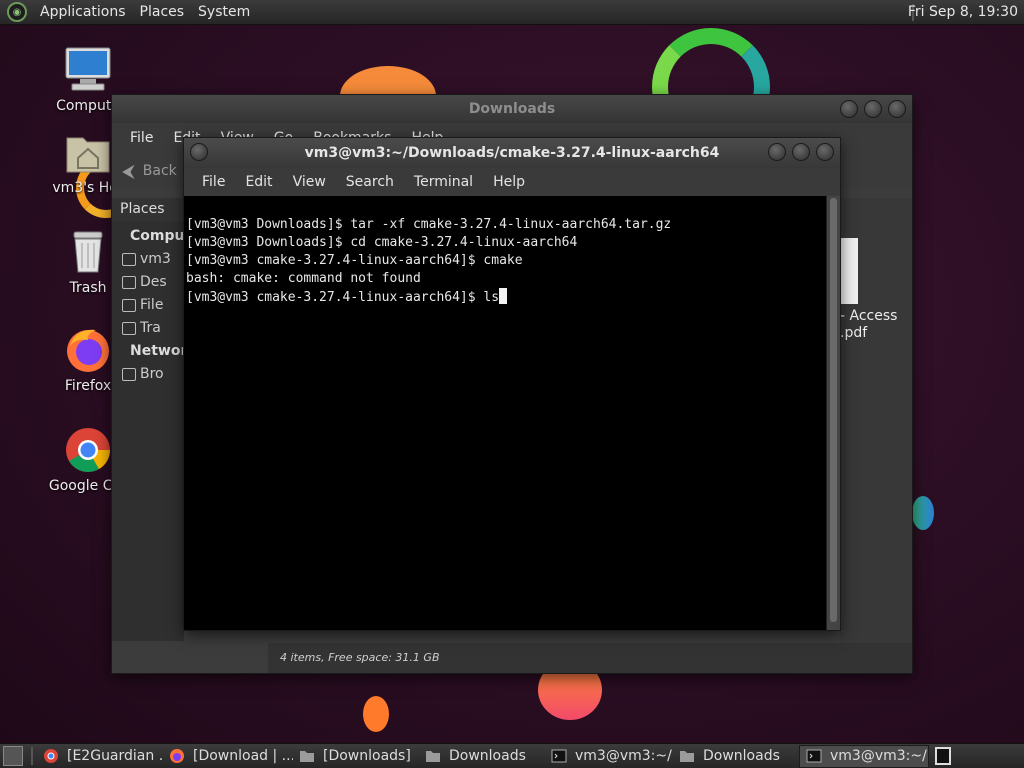 Image resolution: width=1024 pixels, height=768 pixels. What do you see at coordinates (923, 513) in the screenshot?
I see `wallpaper-teal-blob` at bounding box center [923, 513].